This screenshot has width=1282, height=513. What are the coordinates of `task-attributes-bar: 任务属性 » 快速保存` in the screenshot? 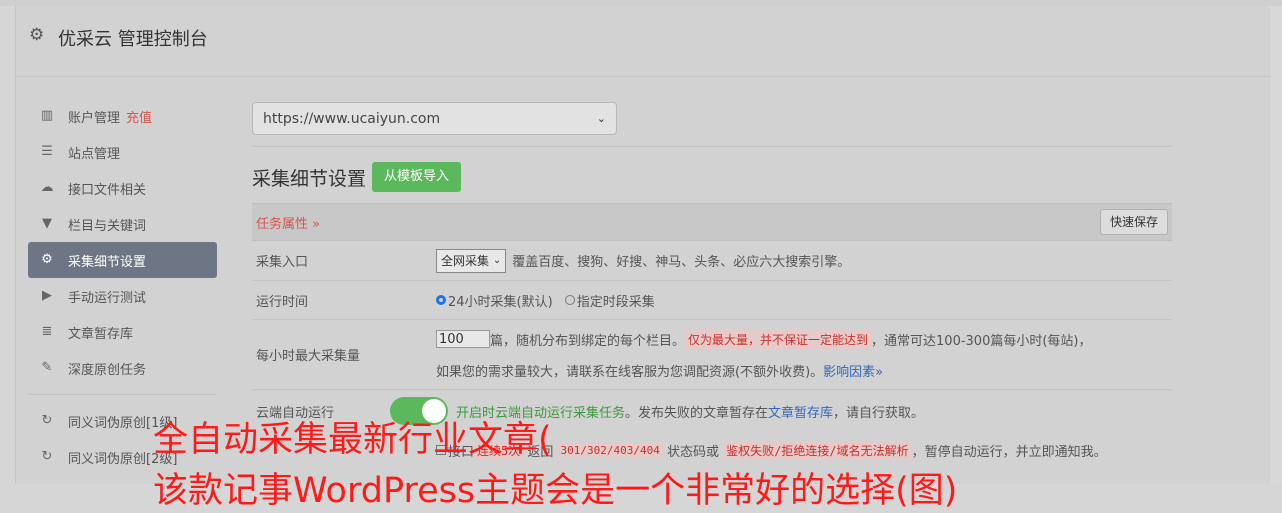 It's located at (712, 222).